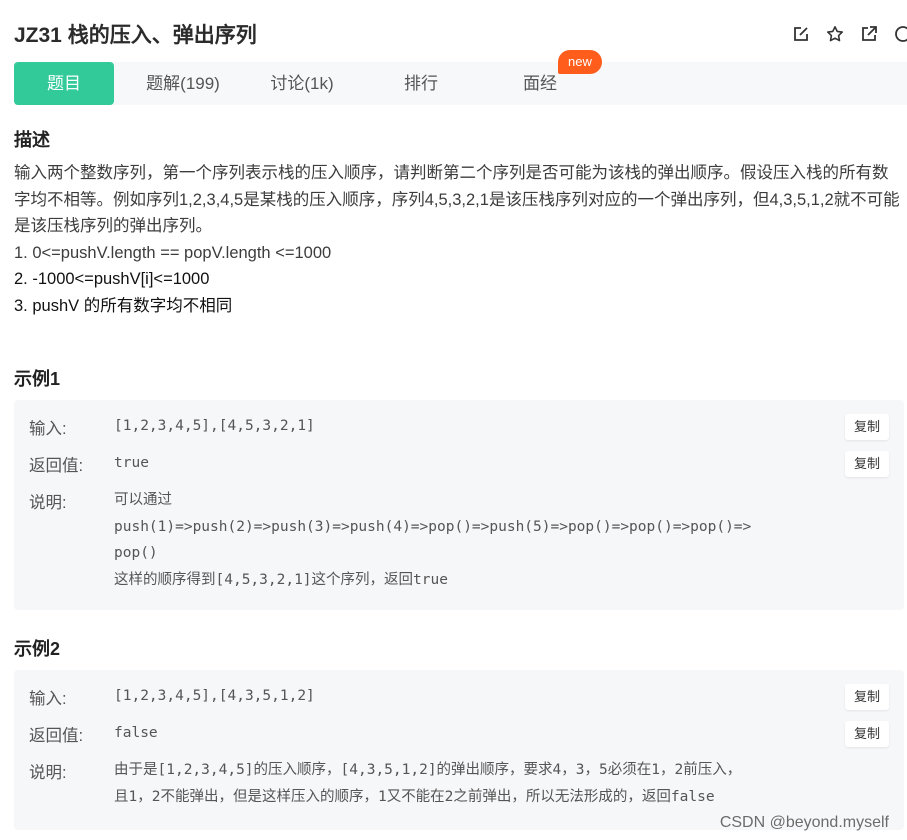 The width and height of the screenshot is (907, 840). Describe the element at coordinates (131, 463) in the screenshot. I see `example1-output-value: true` at that location.